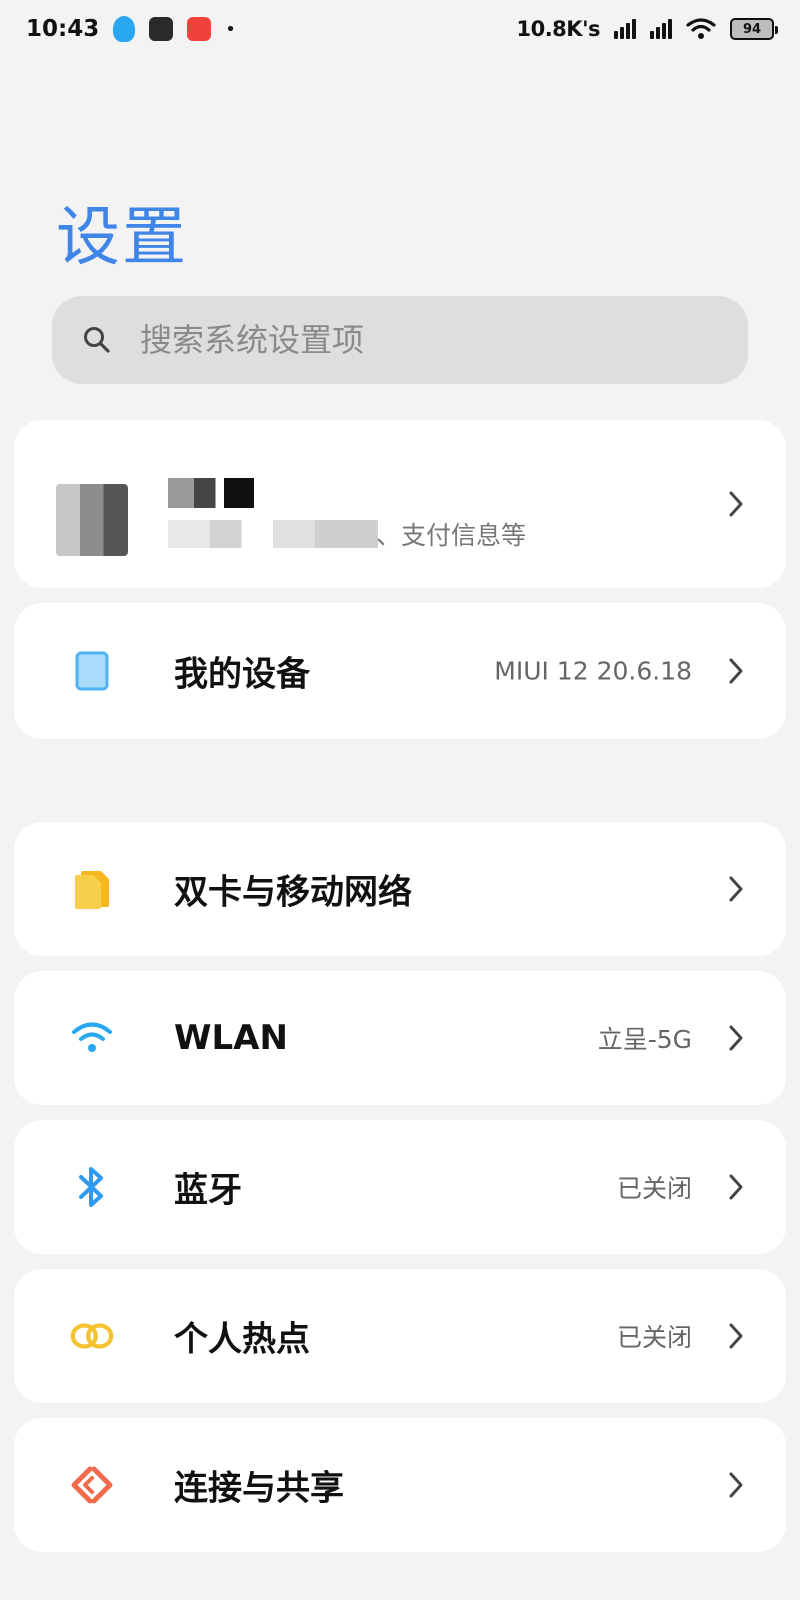 This screenshot has height=1600, width=800. Describe the element at coordinates (92, 671) in the screenshot. I see `tablet-icon` at that location.